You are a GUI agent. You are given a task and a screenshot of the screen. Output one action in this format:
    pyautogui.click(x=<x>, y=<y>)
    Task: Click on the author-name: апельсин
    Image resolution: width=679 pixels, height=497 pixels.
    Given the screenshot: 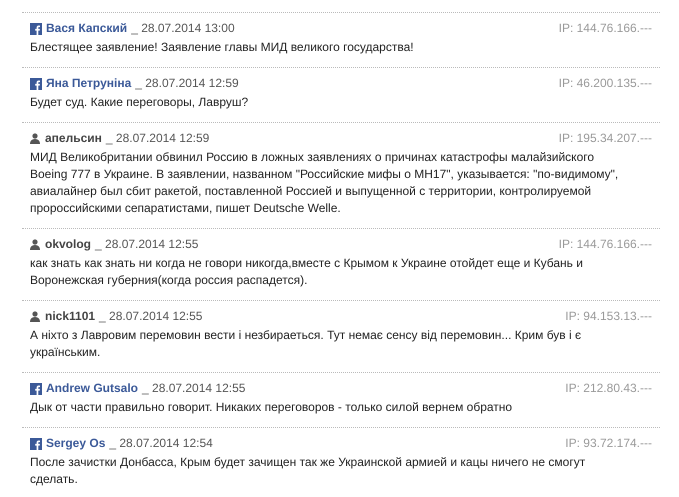 What is the action you would take?
    pyautogui.click(x=73, y=138)
    